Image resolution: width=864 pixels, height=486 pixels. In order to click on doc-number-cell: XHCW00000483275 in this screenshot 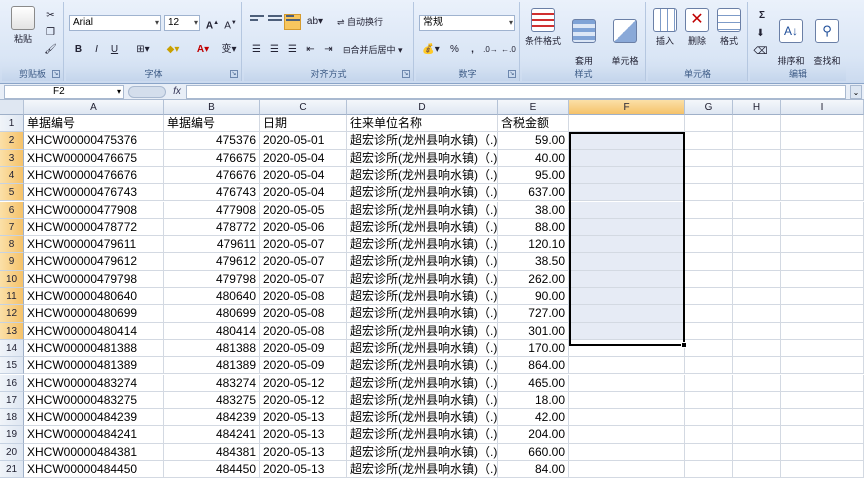, I will do `click(94, 400)`.